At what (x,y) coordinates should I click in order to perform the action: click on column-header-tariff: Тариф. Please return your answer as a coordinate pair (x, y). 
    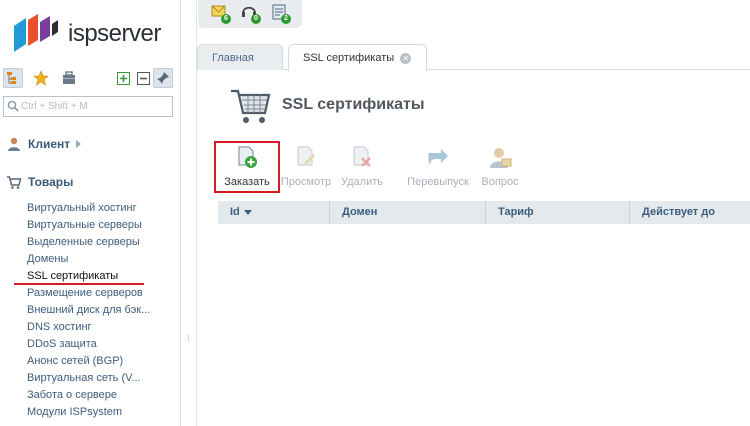
    Looking at the image, I should click on (558, 212).